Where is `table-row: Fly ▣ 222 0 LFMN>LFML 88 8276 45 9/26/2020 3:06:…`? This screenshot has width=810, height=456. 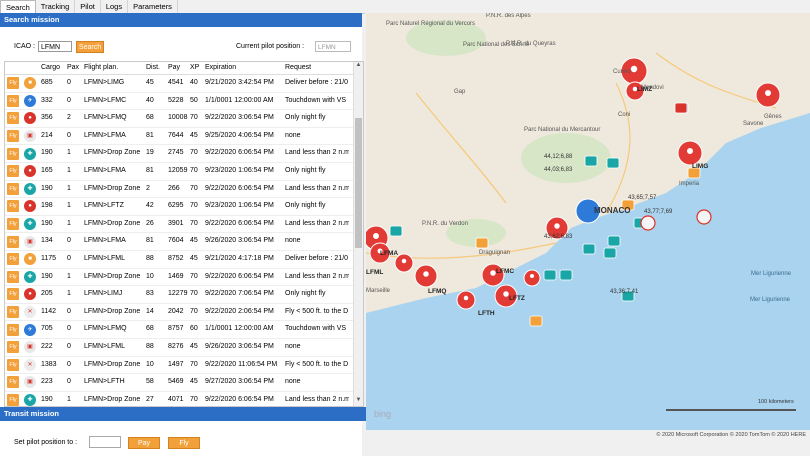 table-row: Fly ▣ 222 0 LFMN>LFML 88 8276 45 9/26/2020 3:06:… is located at coordinates (184, 348).